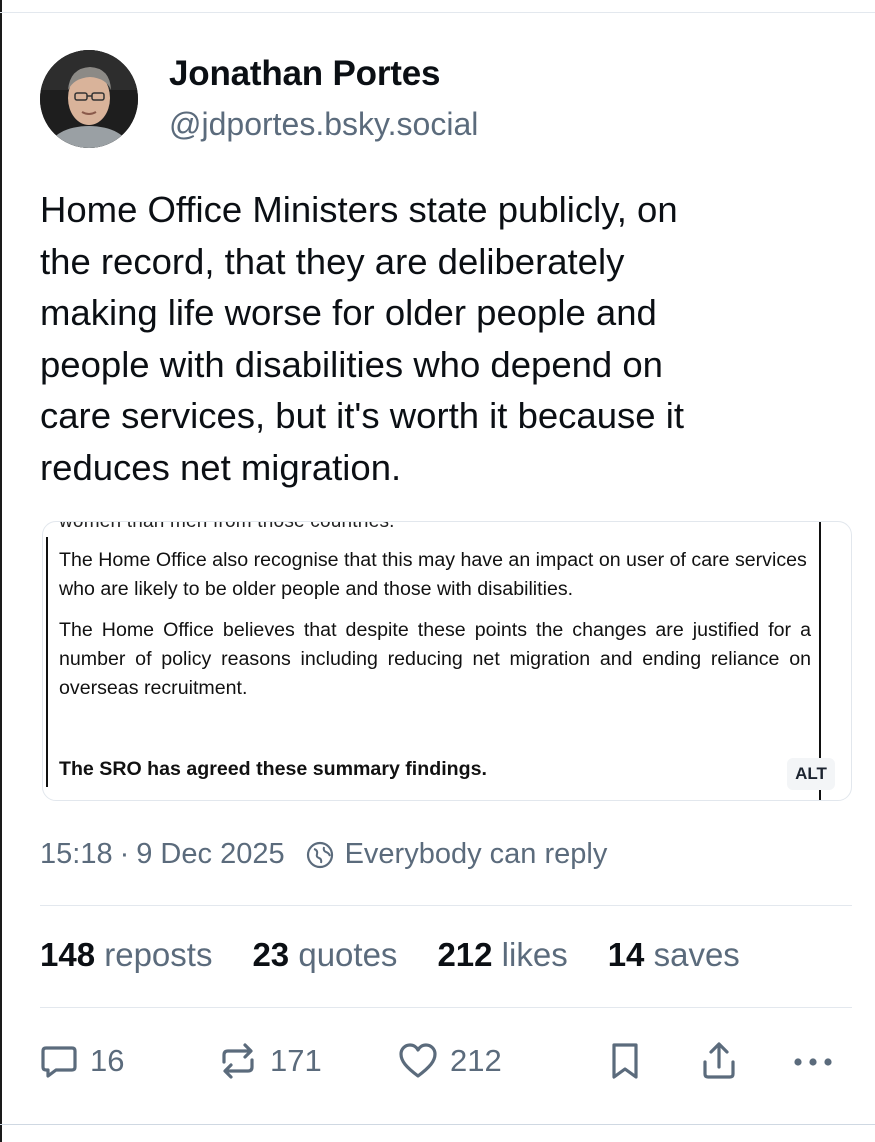  I want to click on bookmark-button, so click(625, 1061).